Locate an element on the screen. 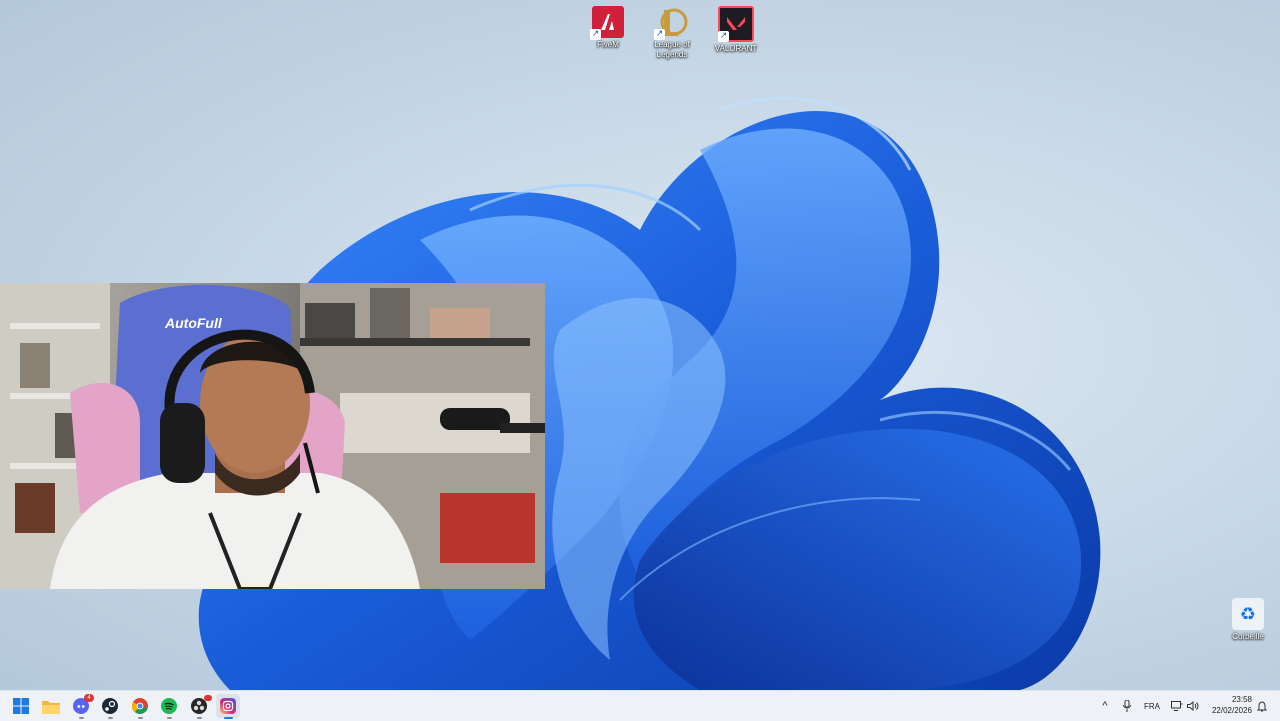 The image size is (1280, 721). tray-microphone is located at coordinates (1127, 706).